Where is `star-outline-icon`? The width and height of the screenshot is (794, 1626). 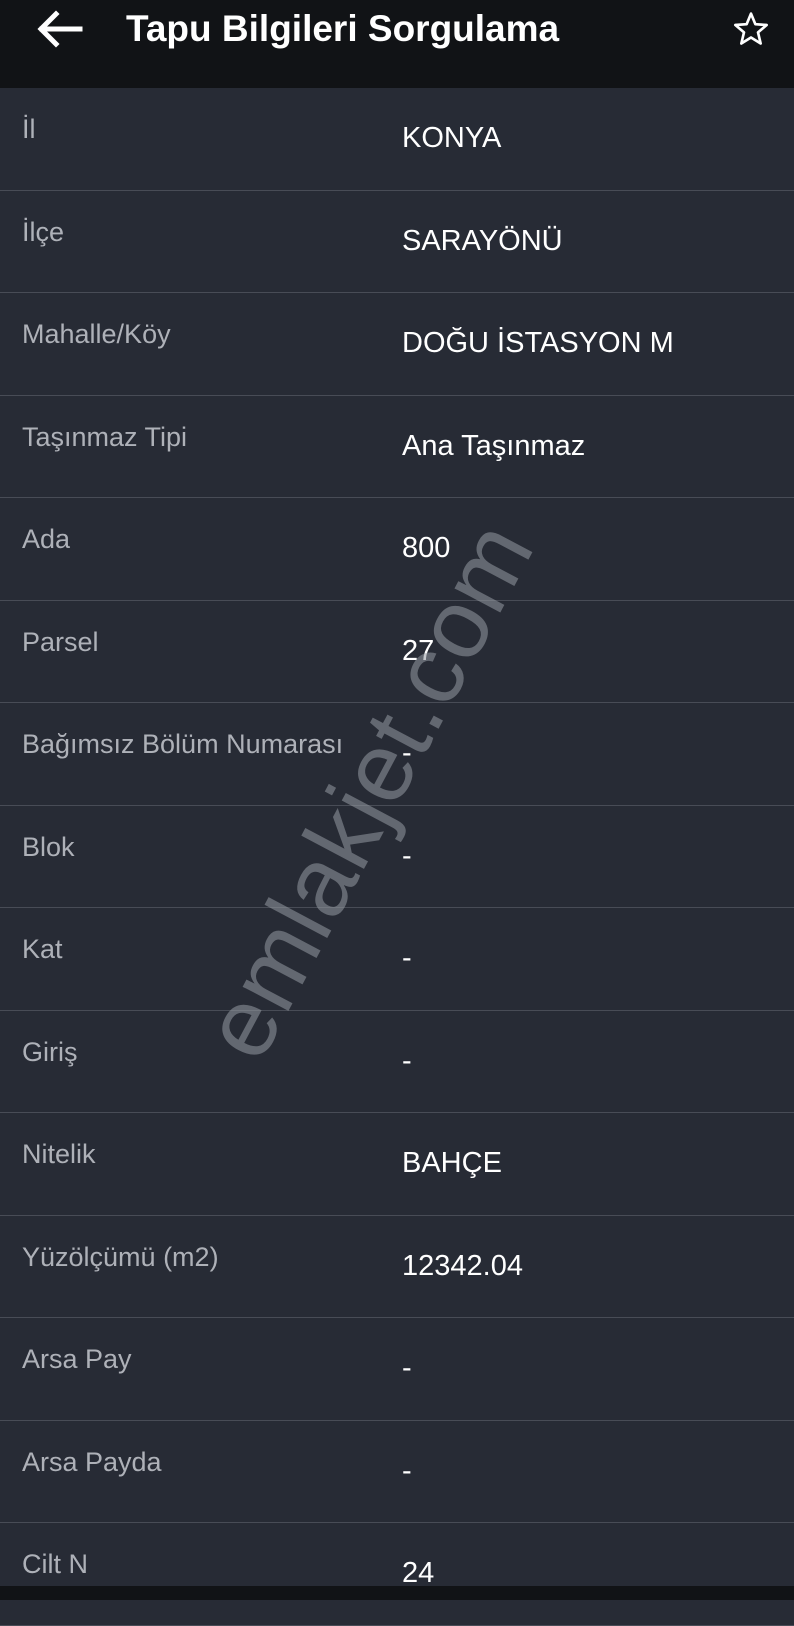 star-outline-icon is located at coordinates (751, 28).